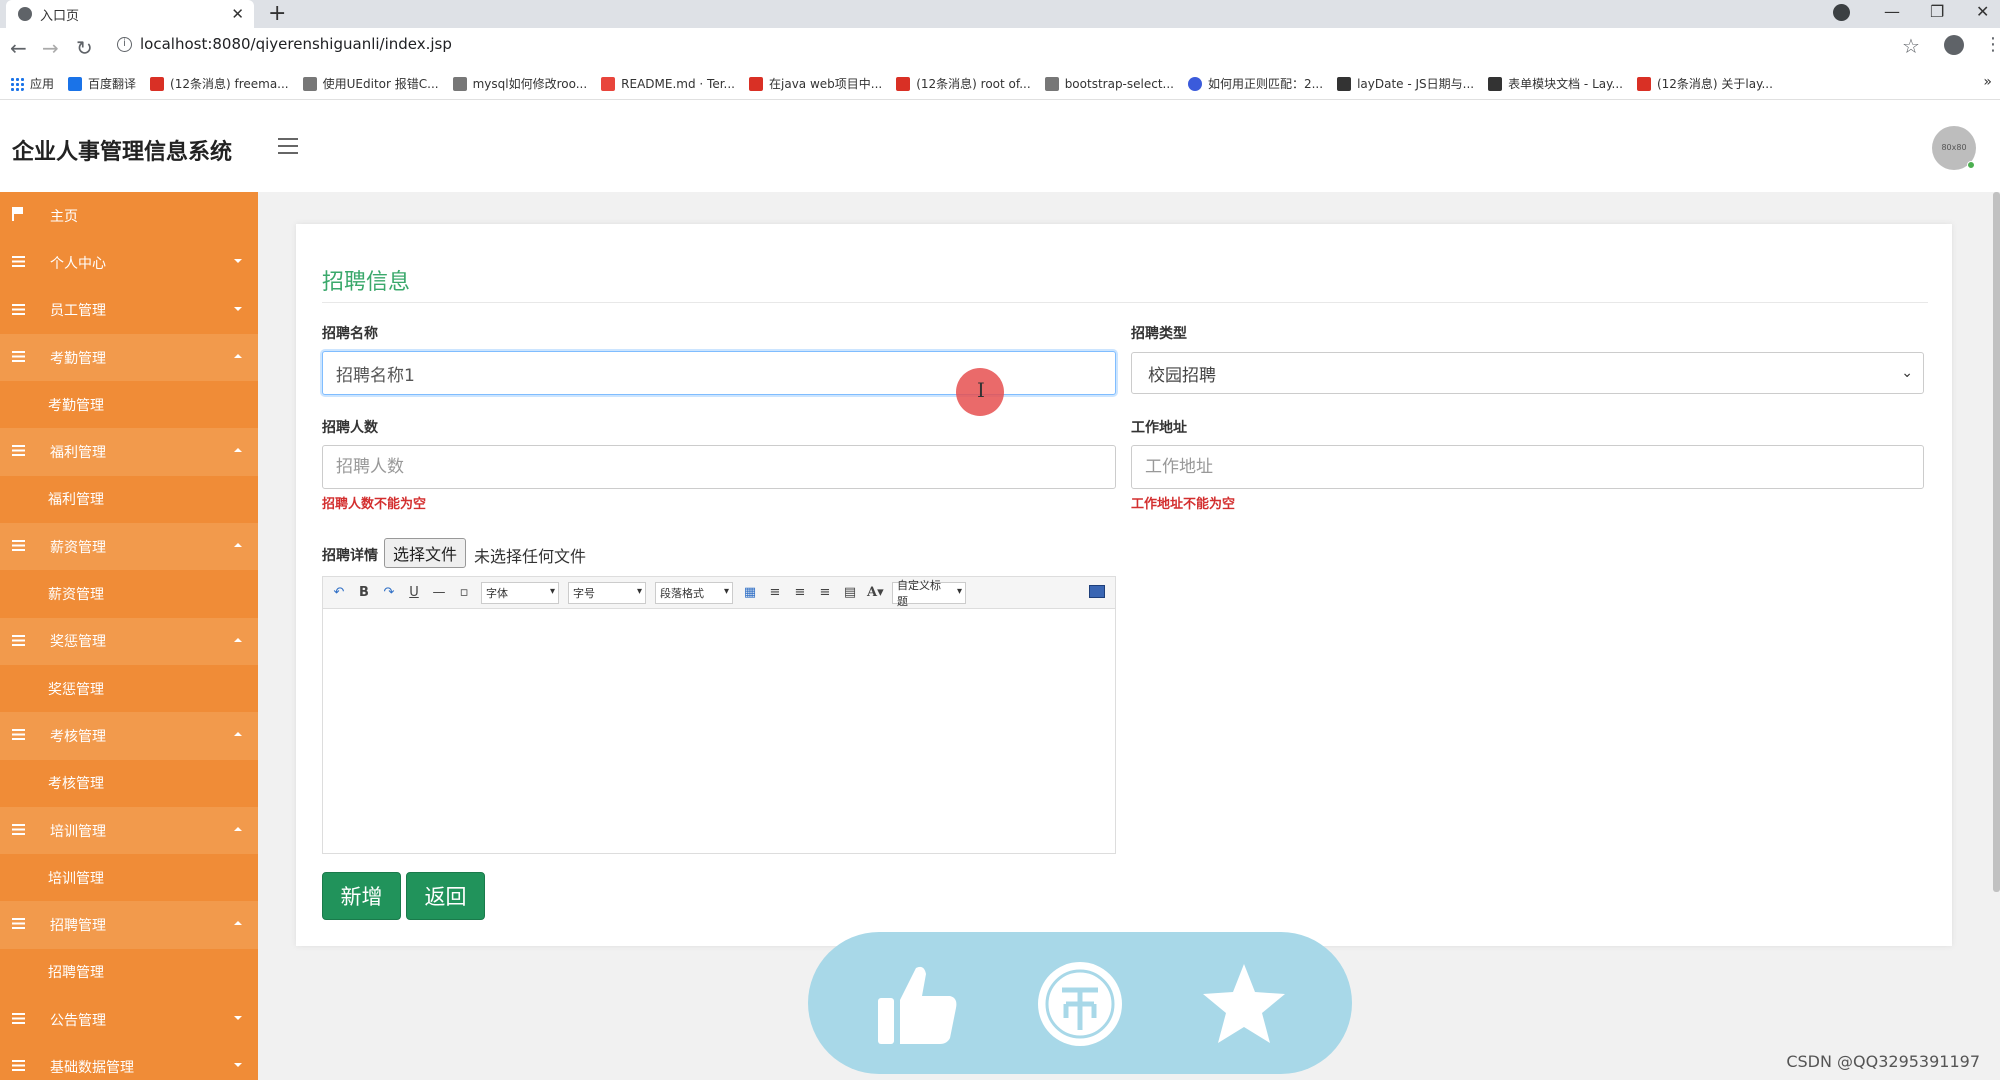 Image resolution: width=2000 pixels, height=1080 pixels. Describe the element at coordinates (129, 925) in the screenshot. I see `sidebar-item: 招聘管理` at that location.